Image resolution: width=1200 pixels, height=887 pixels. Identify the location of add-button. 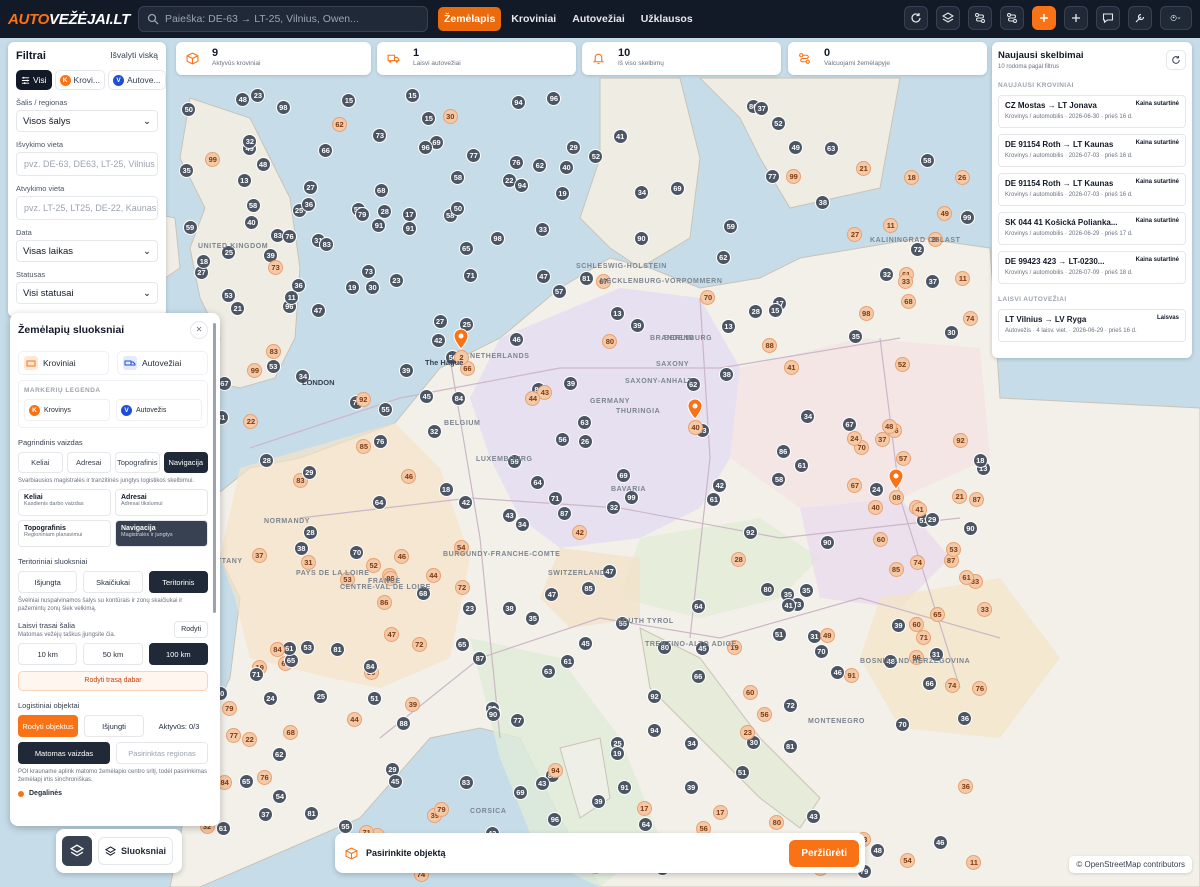
(1076, 18).